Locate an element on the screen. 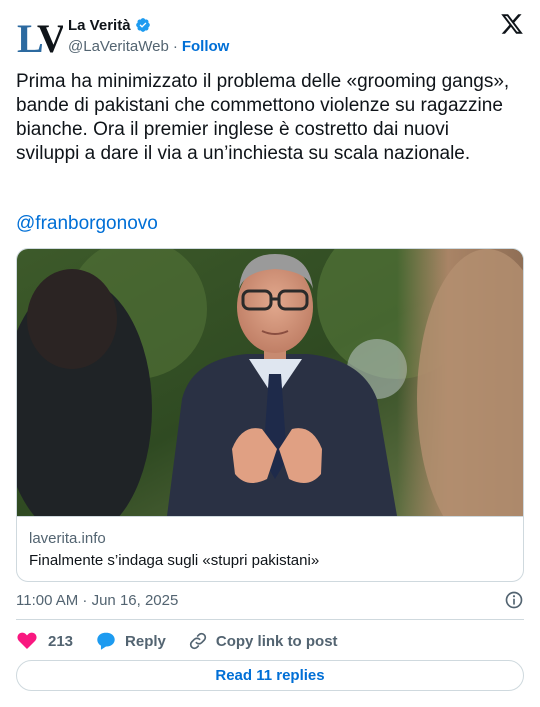 This screenshot has width=540, height=707. read-replies-label: Read 11 replies is located at coordinates (270, 675).